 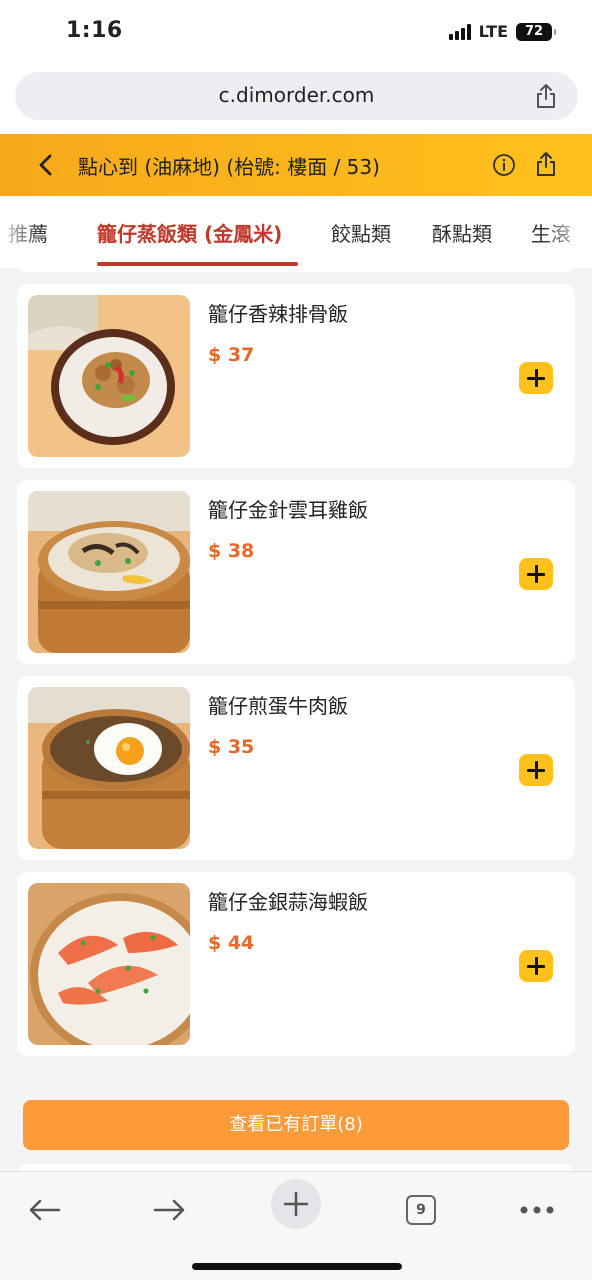 I want to click on back-arrow-icon, so click(x=44, y=1210).